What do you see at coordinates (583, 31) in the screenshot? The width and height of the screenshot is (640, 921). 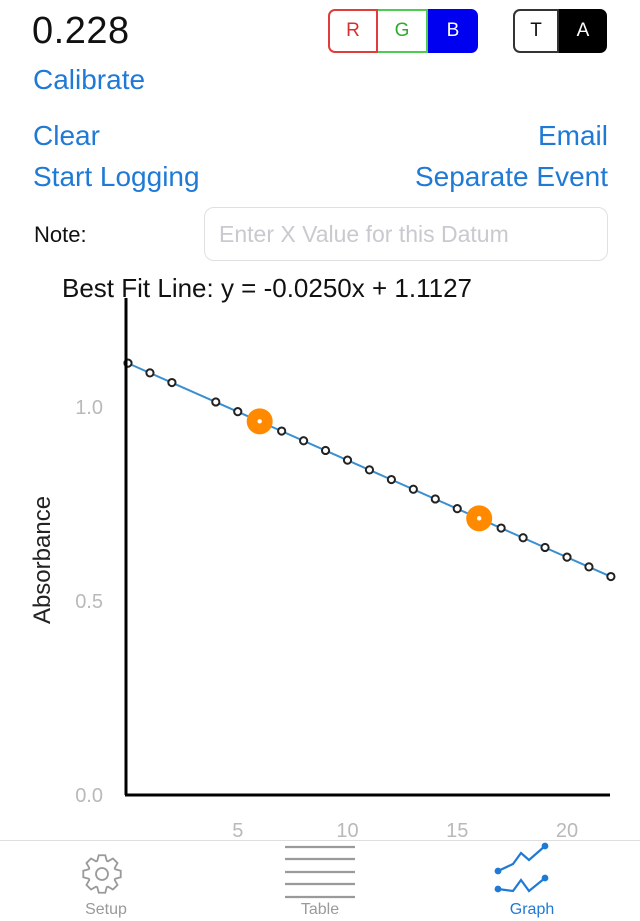 I see `mode-absorbance-button: A` at bounding box center [583, 31].